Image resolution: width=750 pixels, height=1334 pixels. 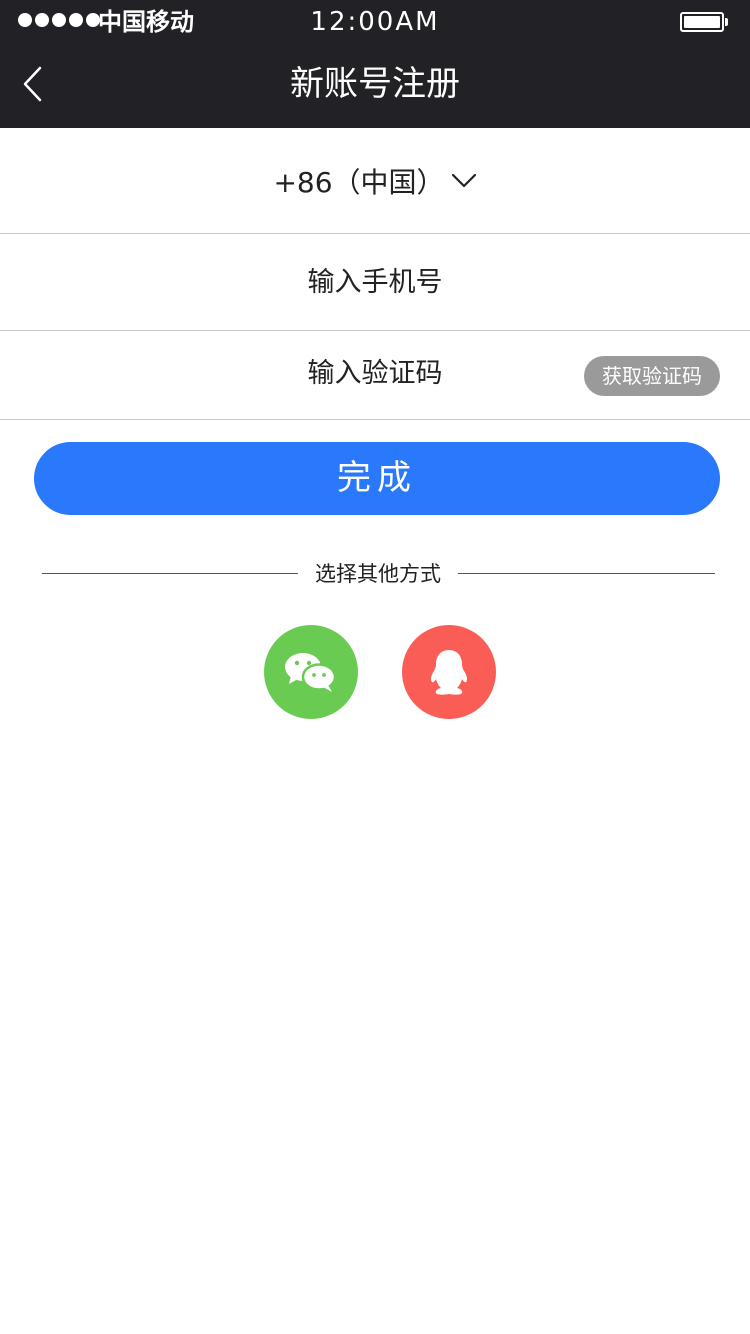 I want to click on phone-row, so click(x=375, y=282).